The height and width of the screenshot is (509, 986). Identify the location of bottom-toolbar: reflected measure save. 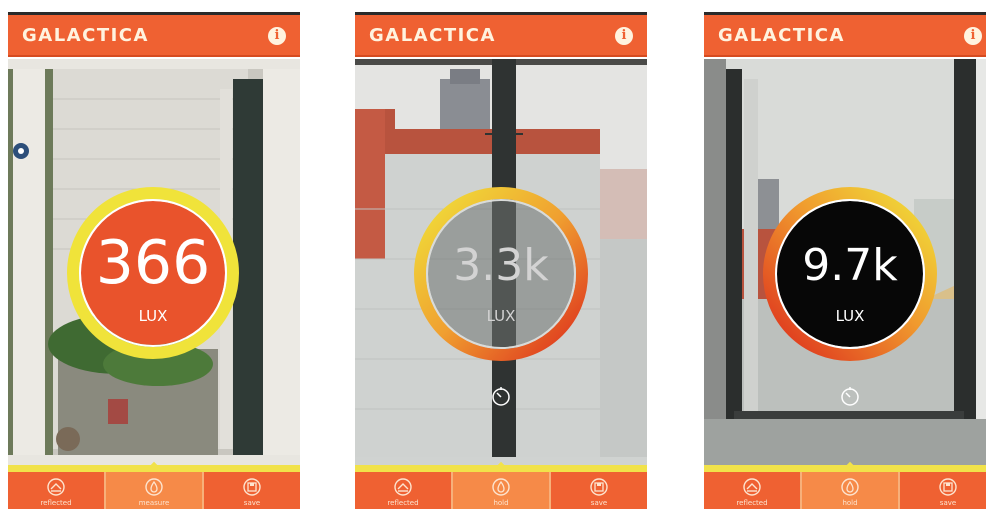
(154, 490).